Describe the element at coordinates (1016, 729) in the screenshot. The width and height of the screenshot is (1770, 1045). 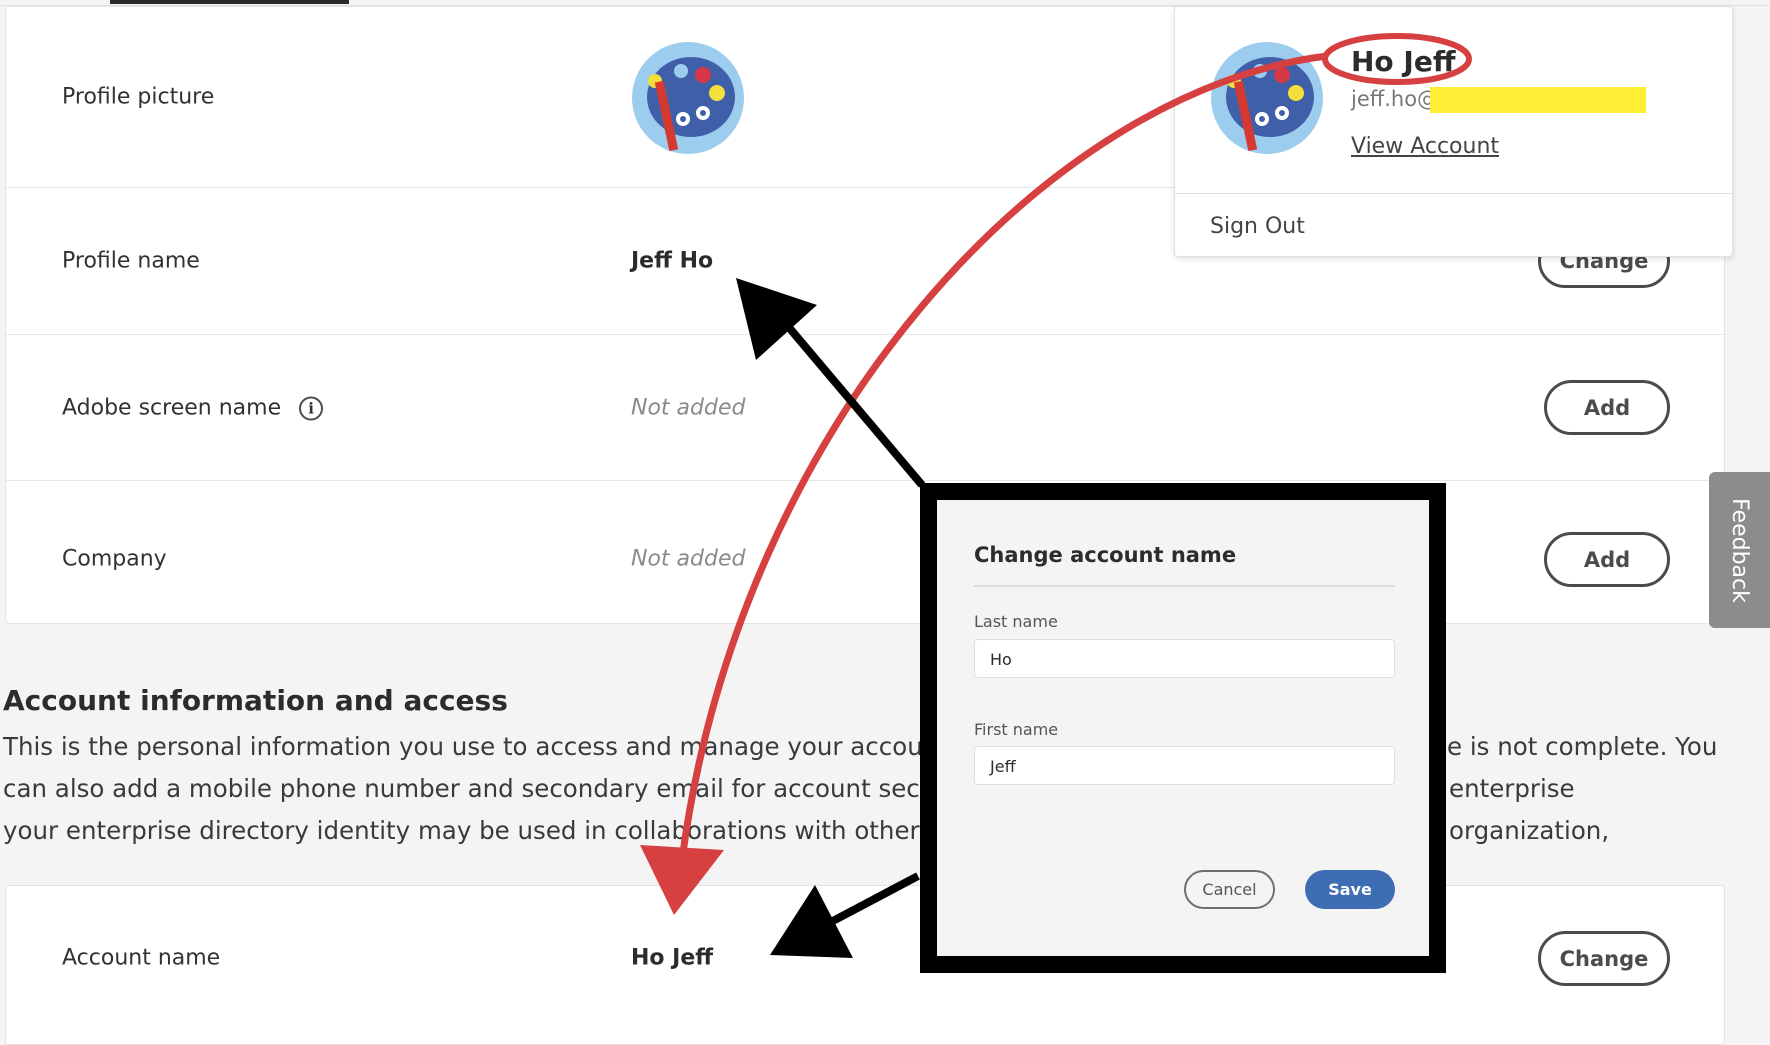
I see `first-name-label: First name` at that location.